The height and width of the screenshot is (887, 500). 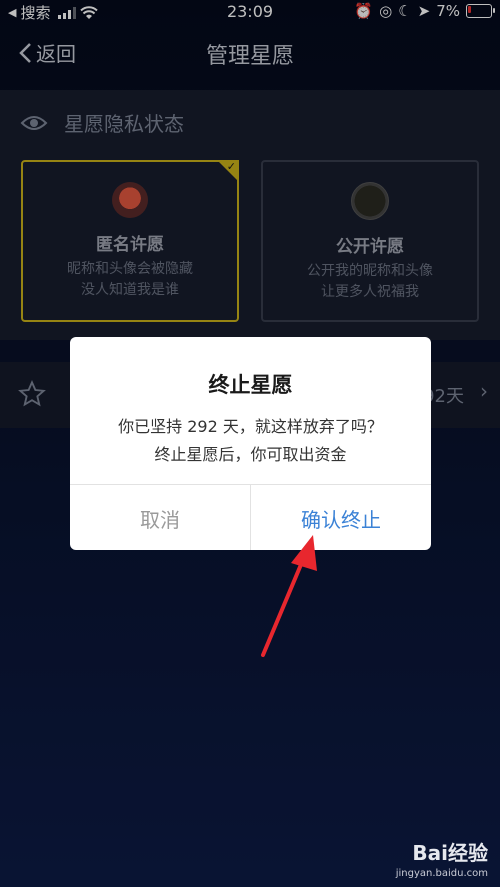 I want to click on watermark-brand: Bai经验, so click(x=450, y=853).